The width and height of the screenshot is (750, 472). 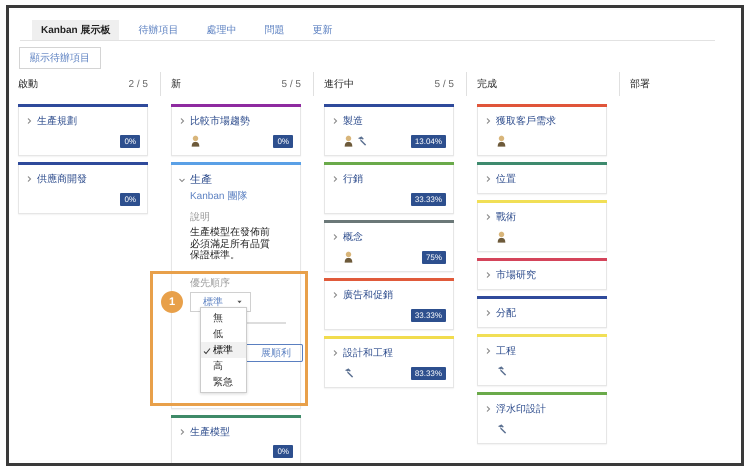 I want to click on card-title: 獲取客戶需求, so click(x=526, y=121).